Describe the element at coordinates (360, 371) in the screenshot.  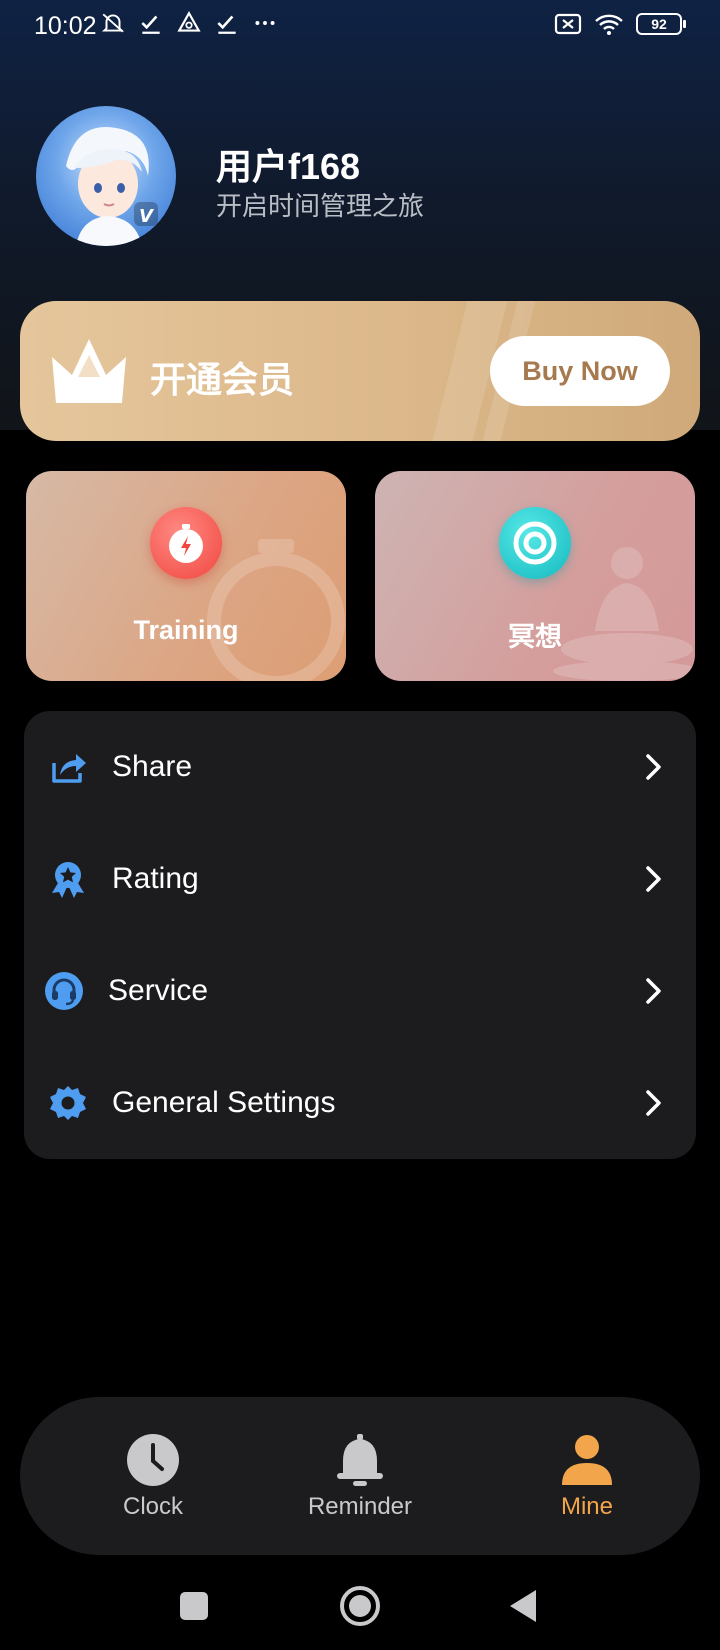
I see `vip-banner: 开通会员 Buy Now` at that location.